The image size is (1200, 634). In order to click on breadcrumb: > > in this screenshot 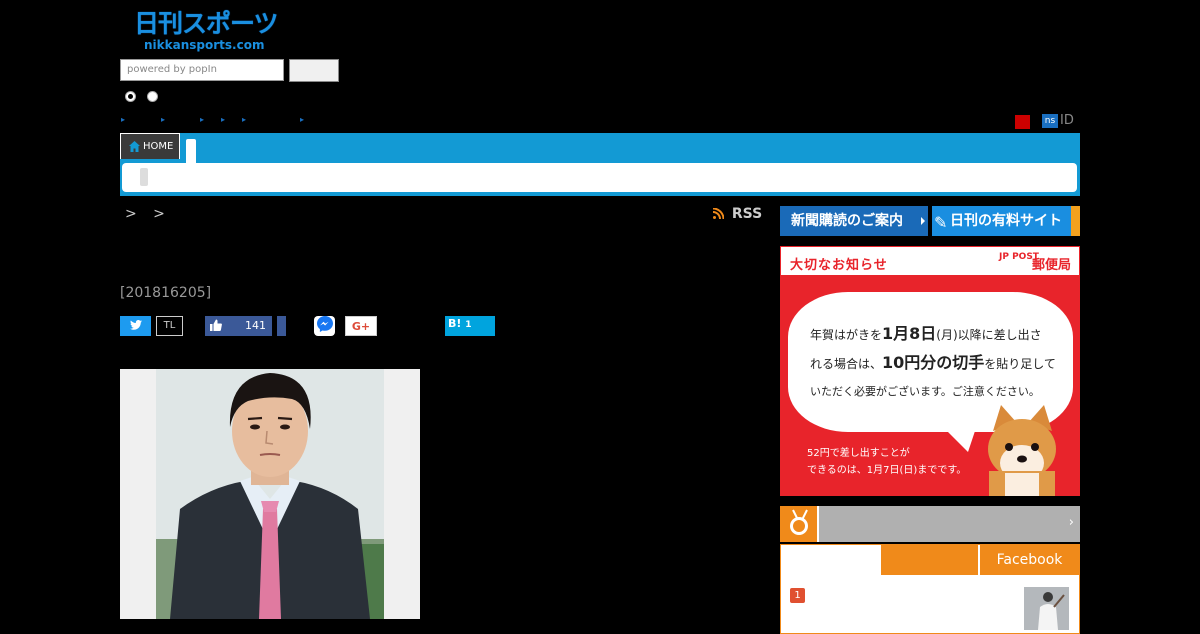, I will do `click(148, 214)`.